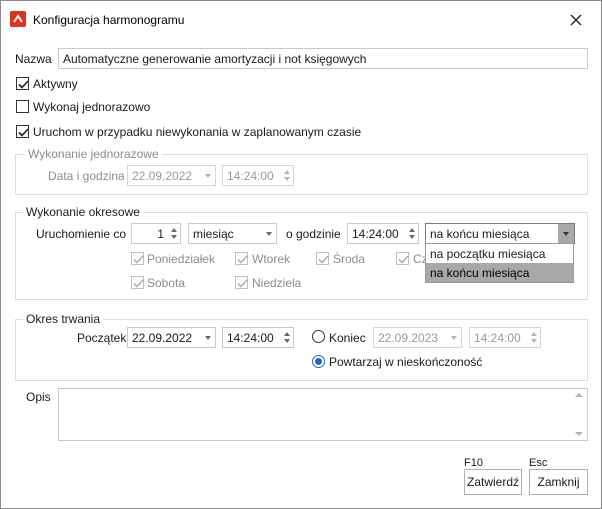 The height and width of the screenshot is (509, 602). What do you see at coordinates (576, 20) in the screenshot?
I see `close-icon` at bounding box center [576, 20].